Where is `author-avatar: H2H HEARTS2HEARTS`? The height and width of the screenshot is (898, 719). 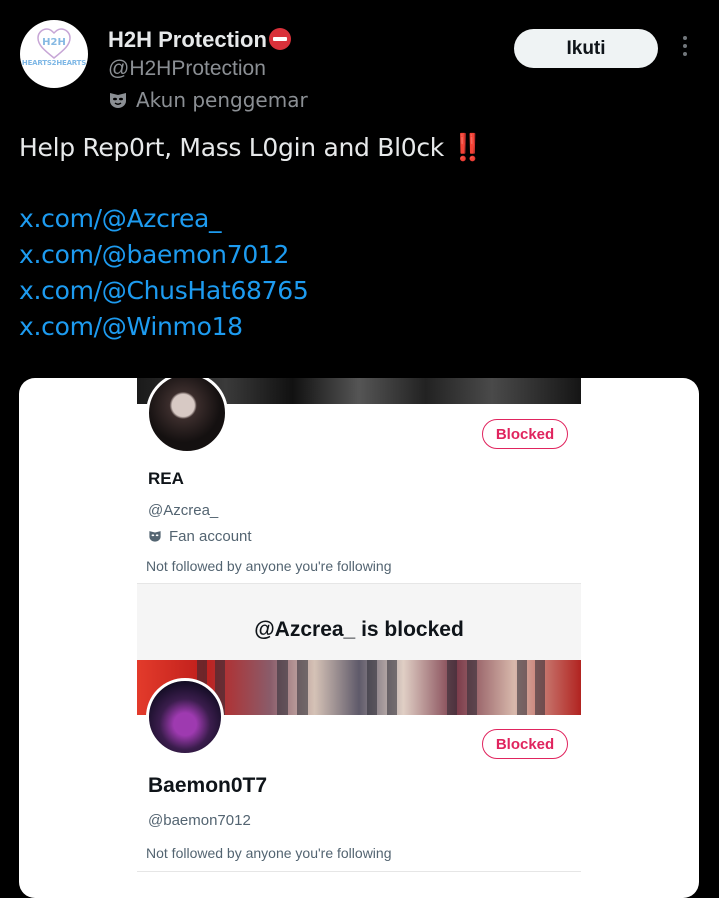
author-avatar: H2H HEARTS2HEARTS is located at coordinates (54, 54).